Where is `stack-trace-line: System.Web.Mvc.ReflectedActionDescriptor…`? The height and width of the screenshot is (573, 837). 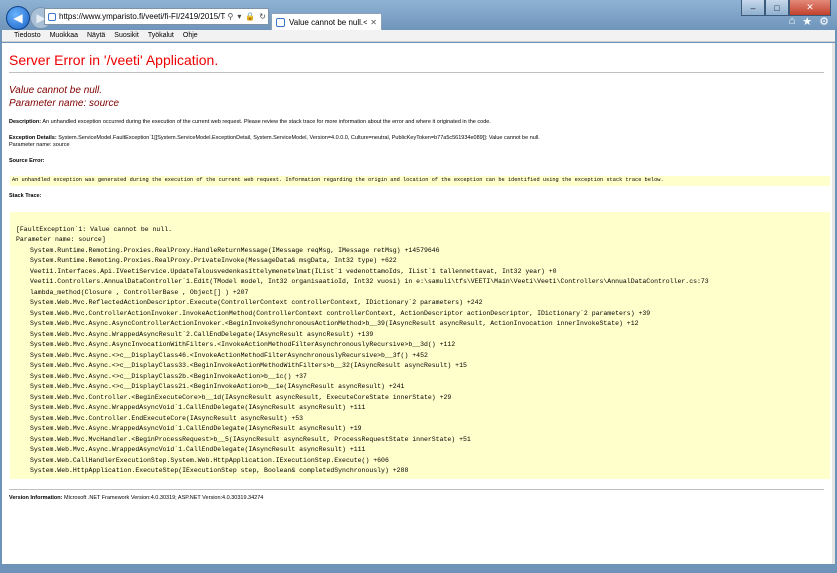 stack-trace-line: System.Web.Mvc.ReflectedActionDescriptor… is located at coordinates (256, 302).